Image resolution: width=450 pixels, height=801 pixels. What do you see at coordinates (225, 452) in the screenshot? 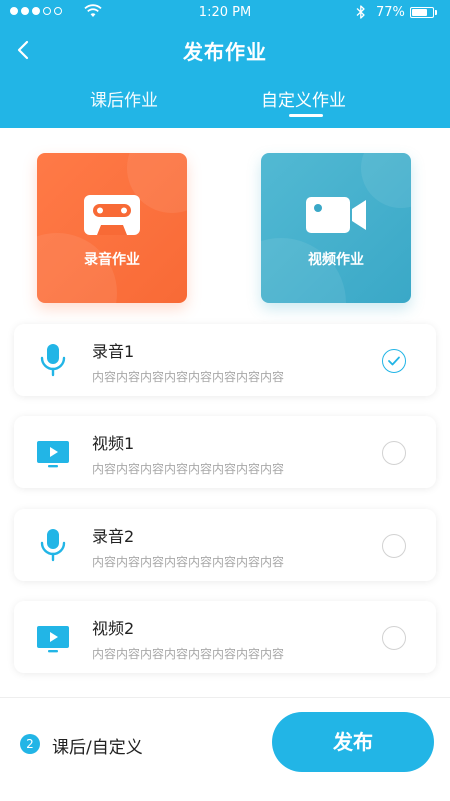
I see `list-item: 视频1 内容内容内容内容内容内容内容内容` at bounding box center [225, 452].